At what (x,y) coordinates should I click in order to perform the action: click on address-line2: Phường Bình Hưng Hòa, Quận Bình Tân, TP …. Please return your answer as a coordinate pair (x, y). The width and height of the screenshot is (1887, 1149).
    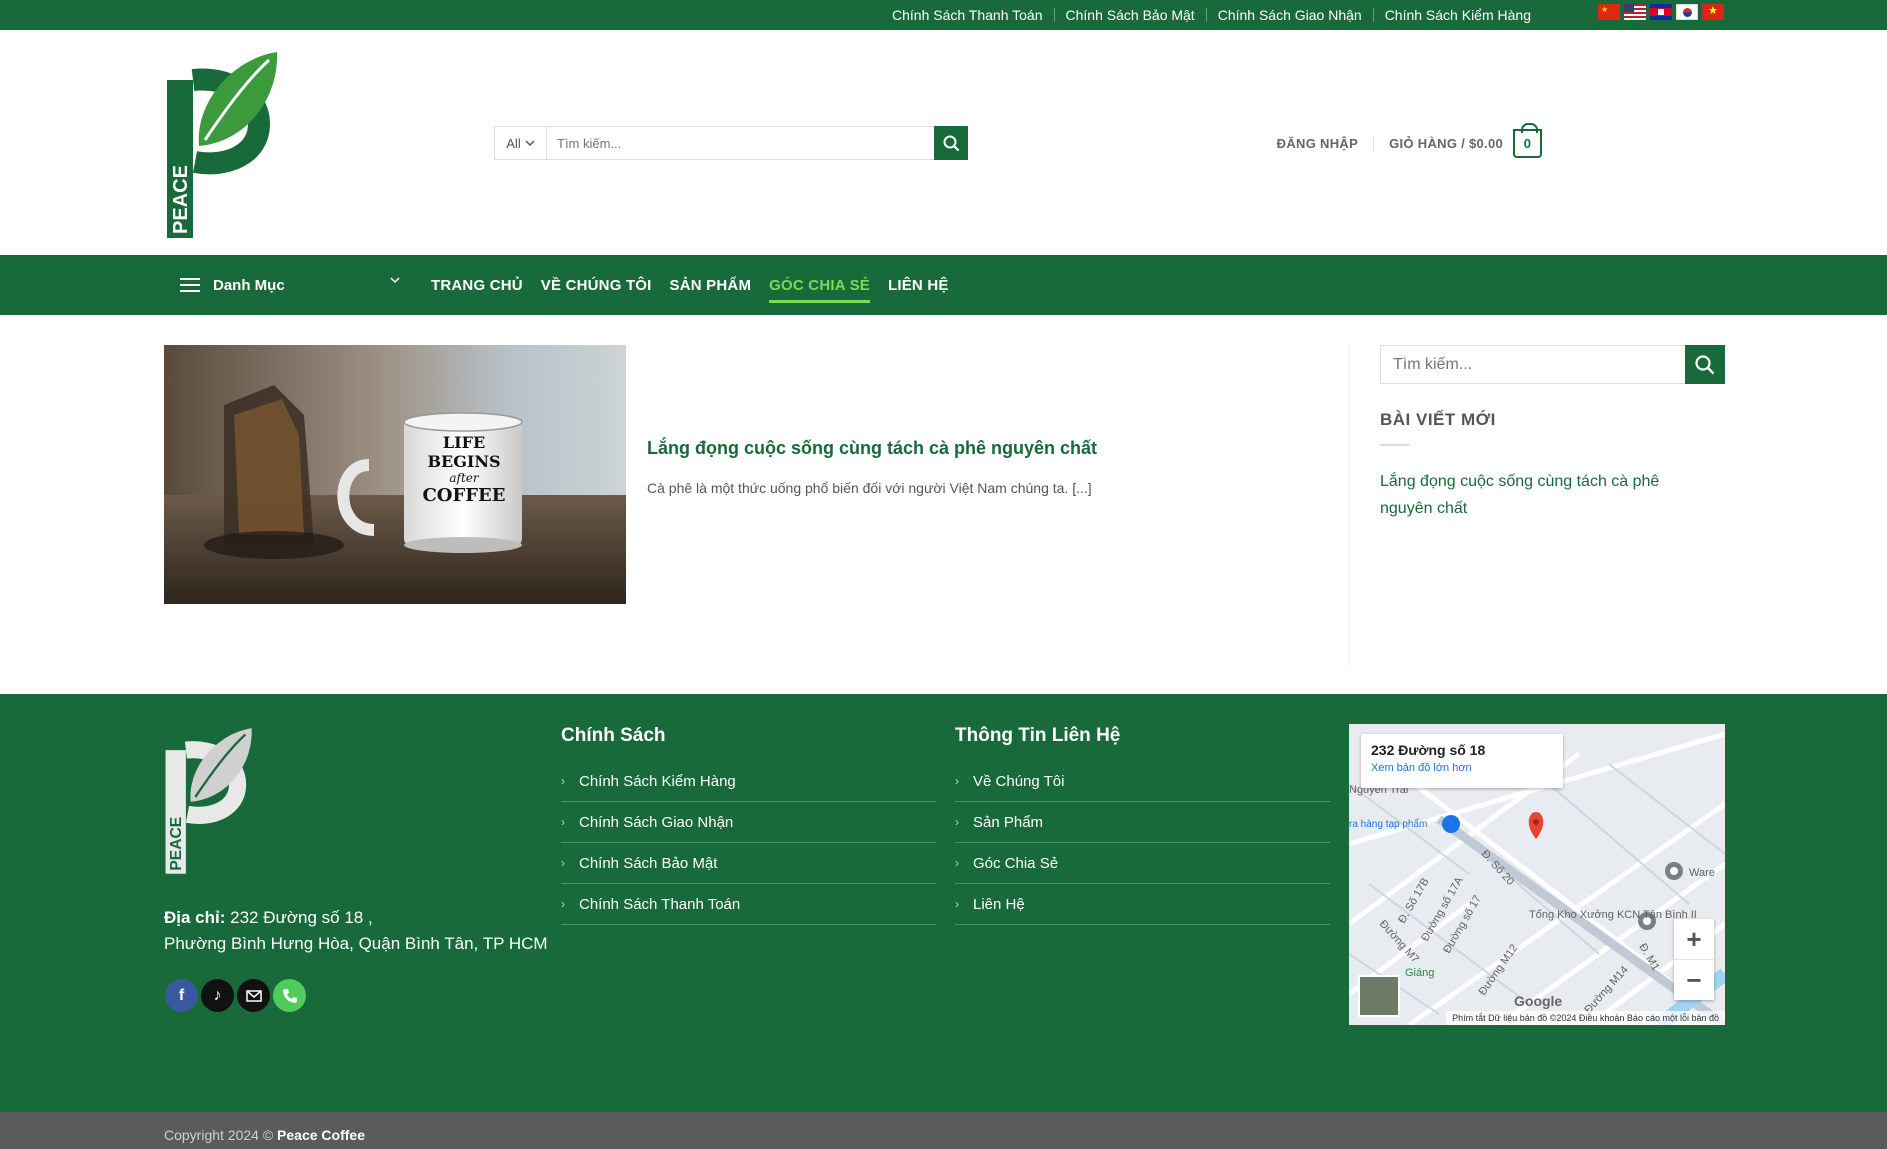
    Looking at the image, I should click on (356, 943).